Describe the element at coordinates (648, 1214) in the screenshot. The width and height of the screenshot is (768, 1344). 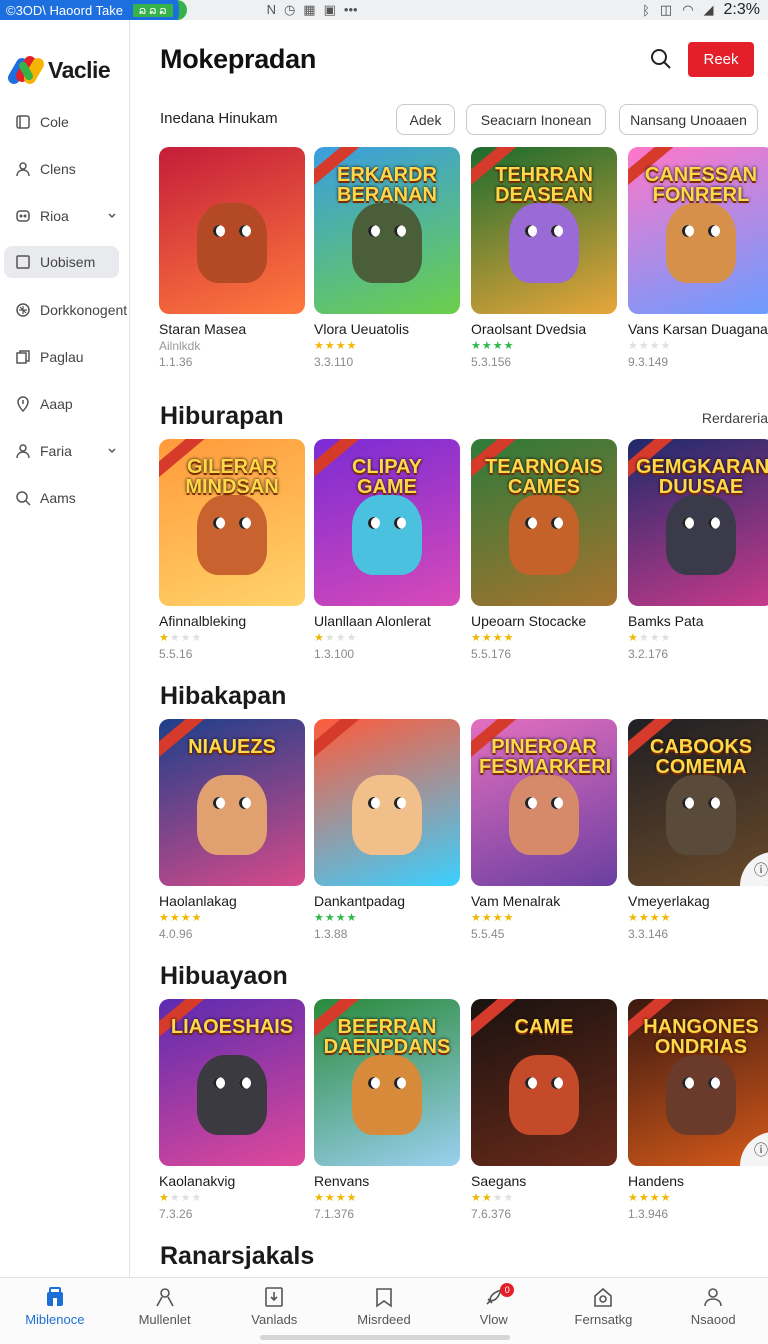
I see `game-meta: 1.3.946` at that location.